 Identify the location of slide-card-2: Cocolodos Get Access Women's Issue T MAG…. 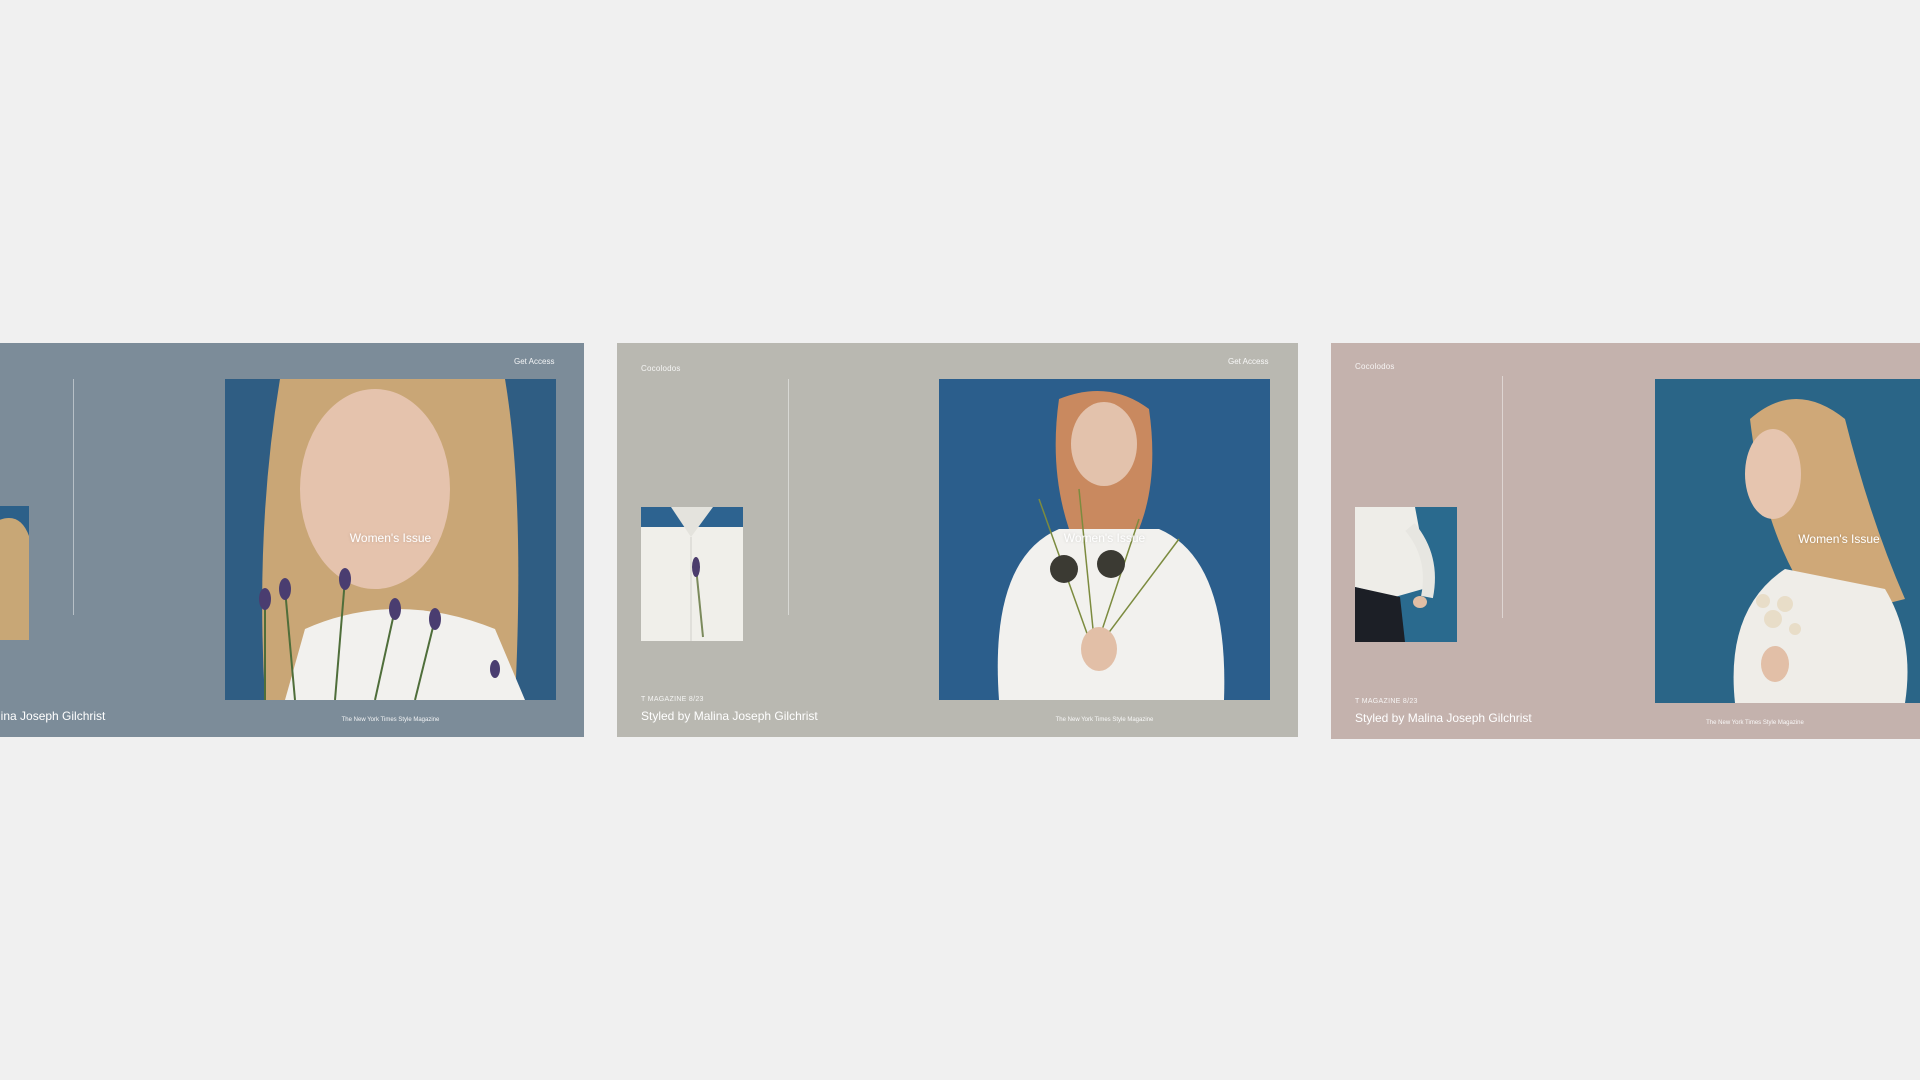
(957, 540).